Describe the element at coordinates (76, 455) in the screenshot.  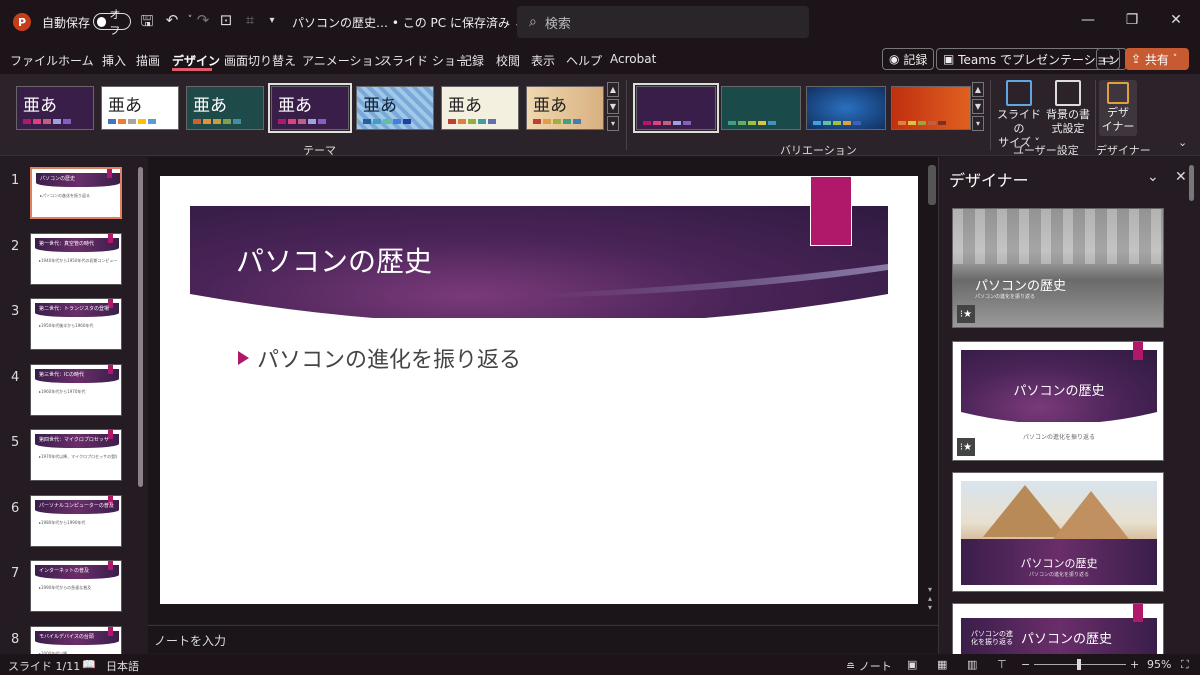
I see `slide-thumbnail-5: 第四世代：マイクロプロセッサ ▸1970年代以降、マイクロプロセッサの登場` at that location.